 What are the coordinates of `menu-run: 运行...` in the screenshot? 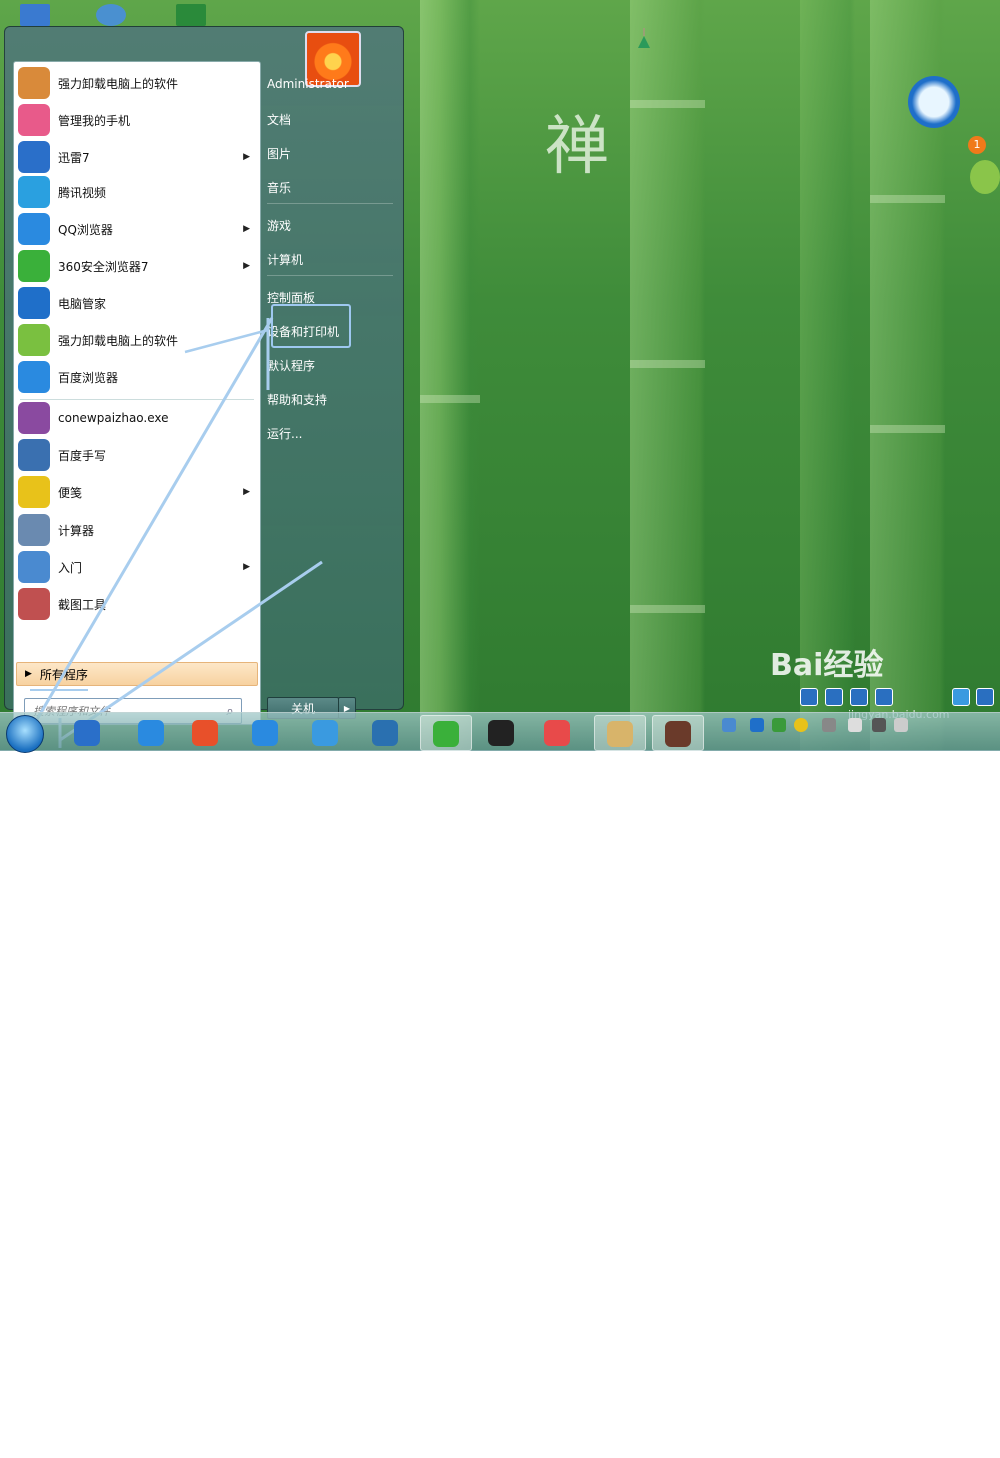 It's located at (284, 433).